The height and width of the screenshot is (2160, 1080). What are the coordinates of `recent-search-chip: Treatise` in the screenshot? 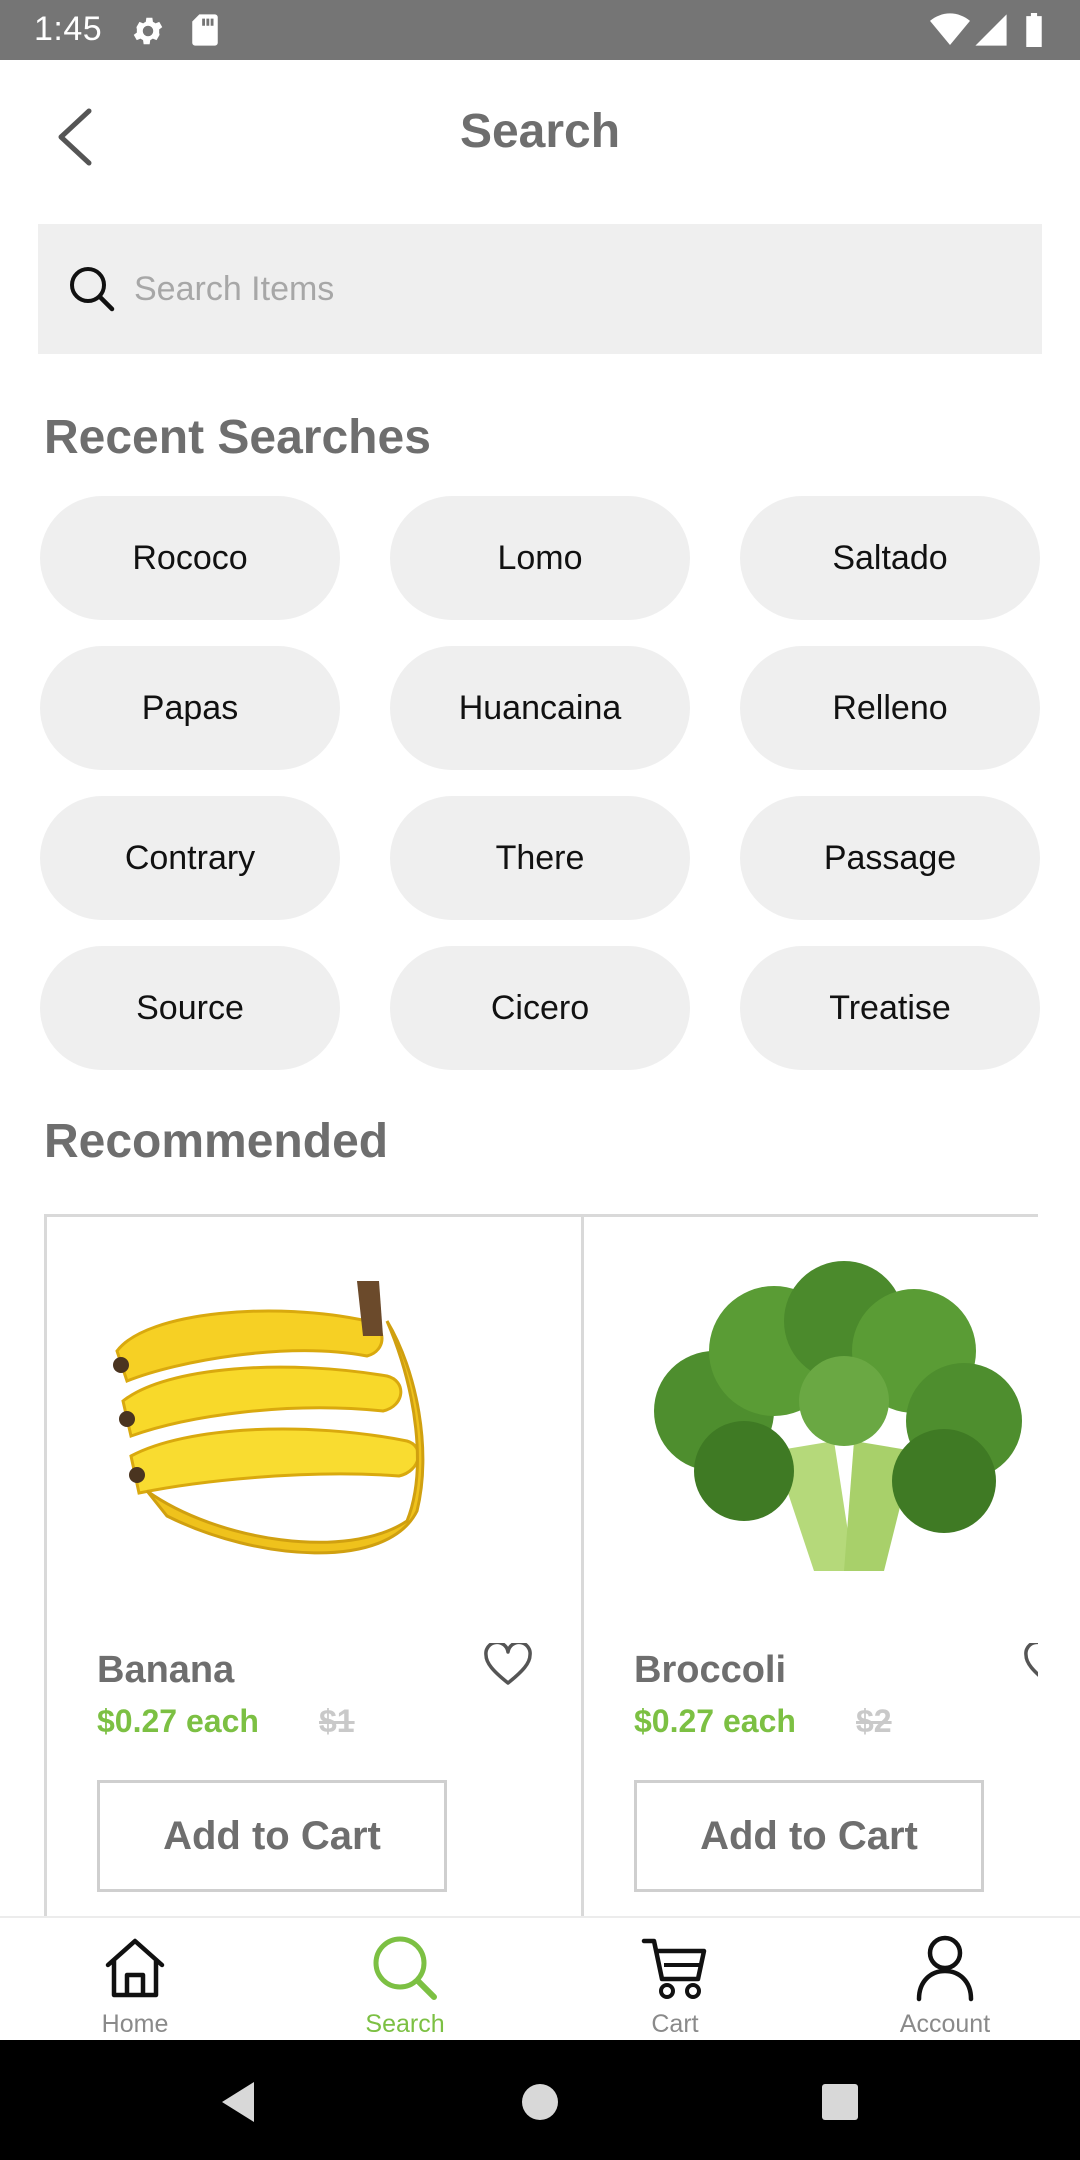 It's located at (890, 1008).